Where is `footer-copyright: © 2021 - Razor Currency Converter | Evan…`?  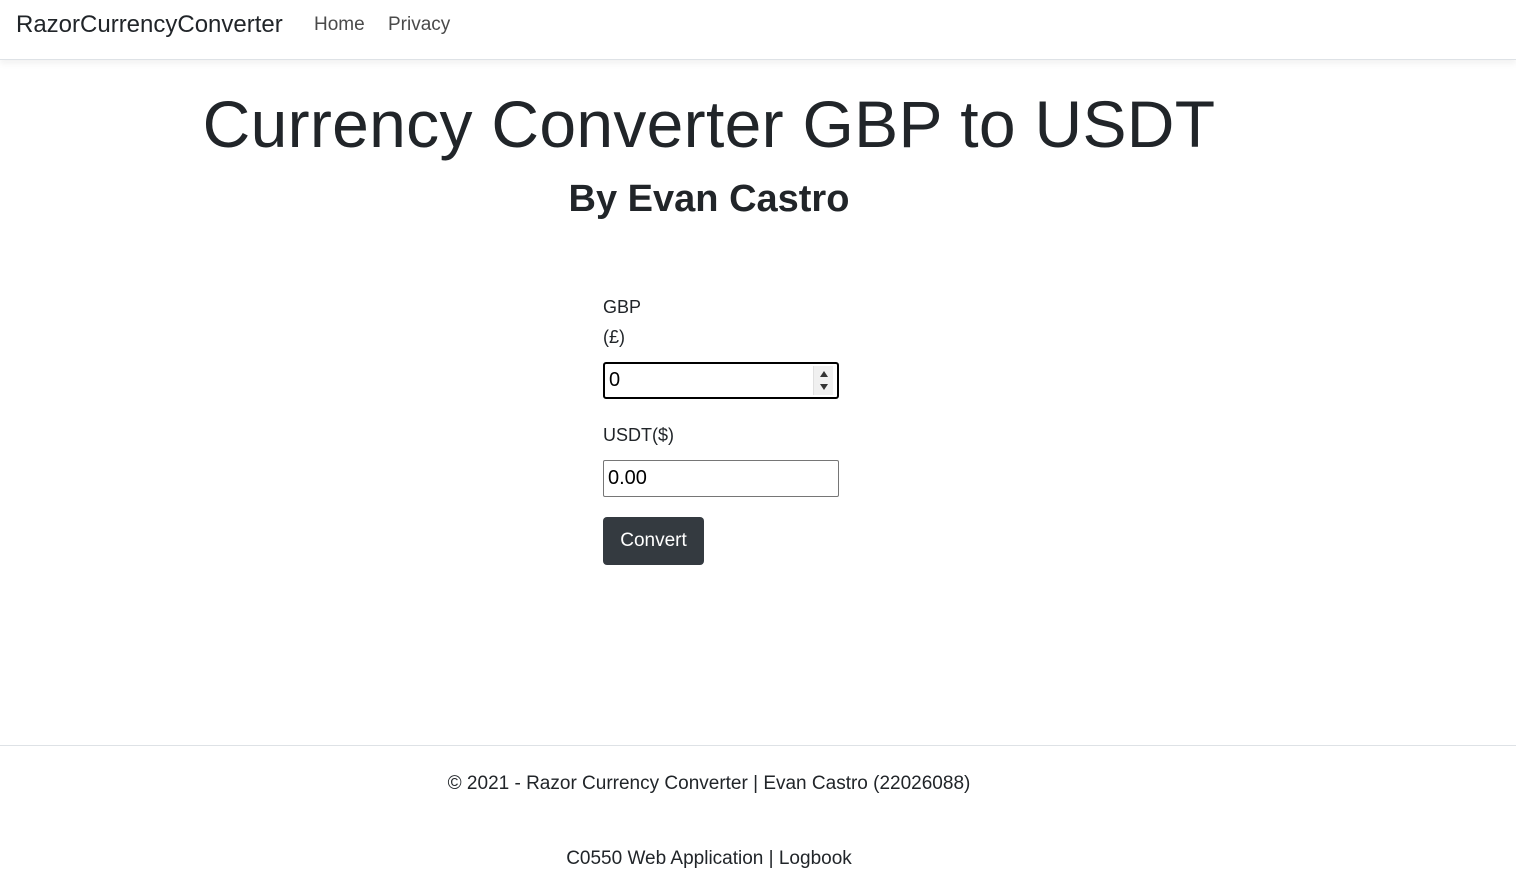 footer-copyright: © 2021 - Razor Currency Converter | Evan… is located at coordinates (709, 783).